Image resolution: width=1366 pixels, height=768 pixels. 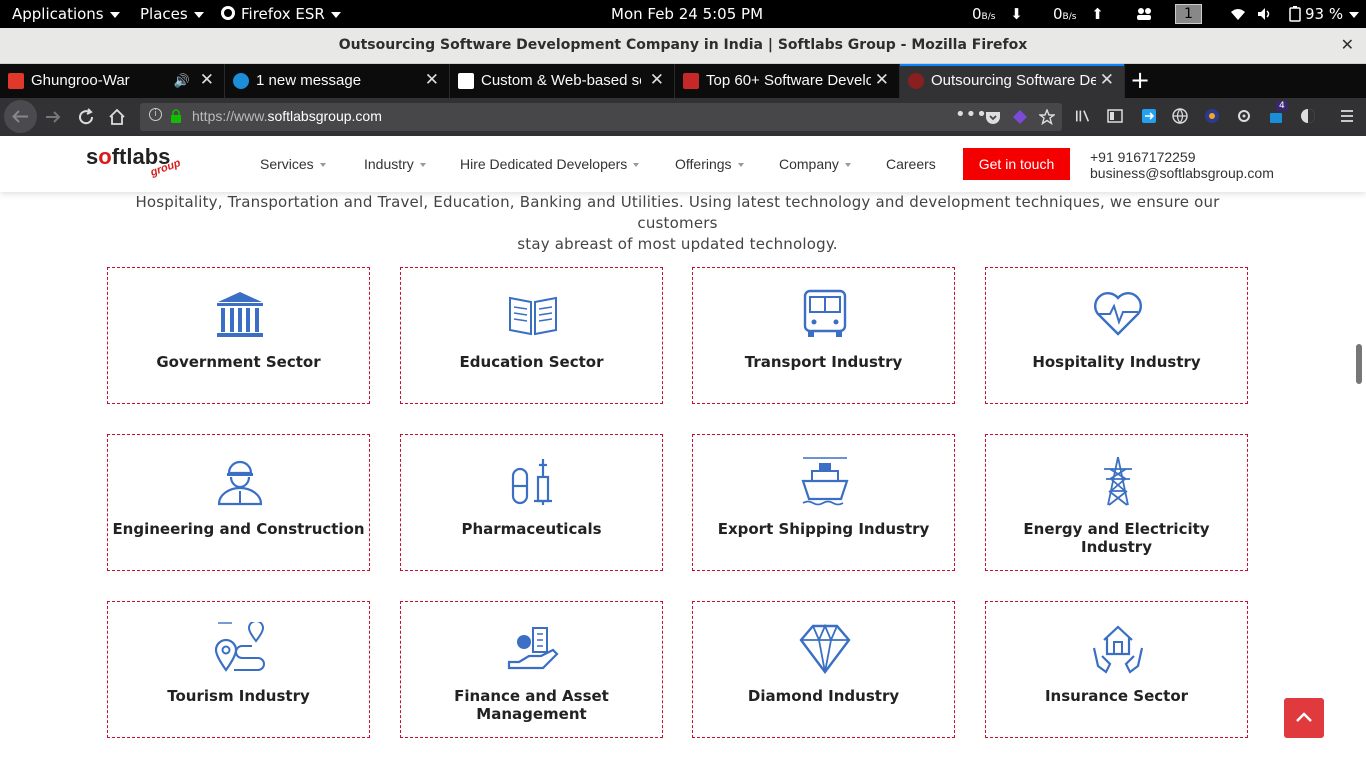 What do you see at coordinates (533, 316) in the screenshot?
I see `open-book-icon` at bounding box center [533, 316].